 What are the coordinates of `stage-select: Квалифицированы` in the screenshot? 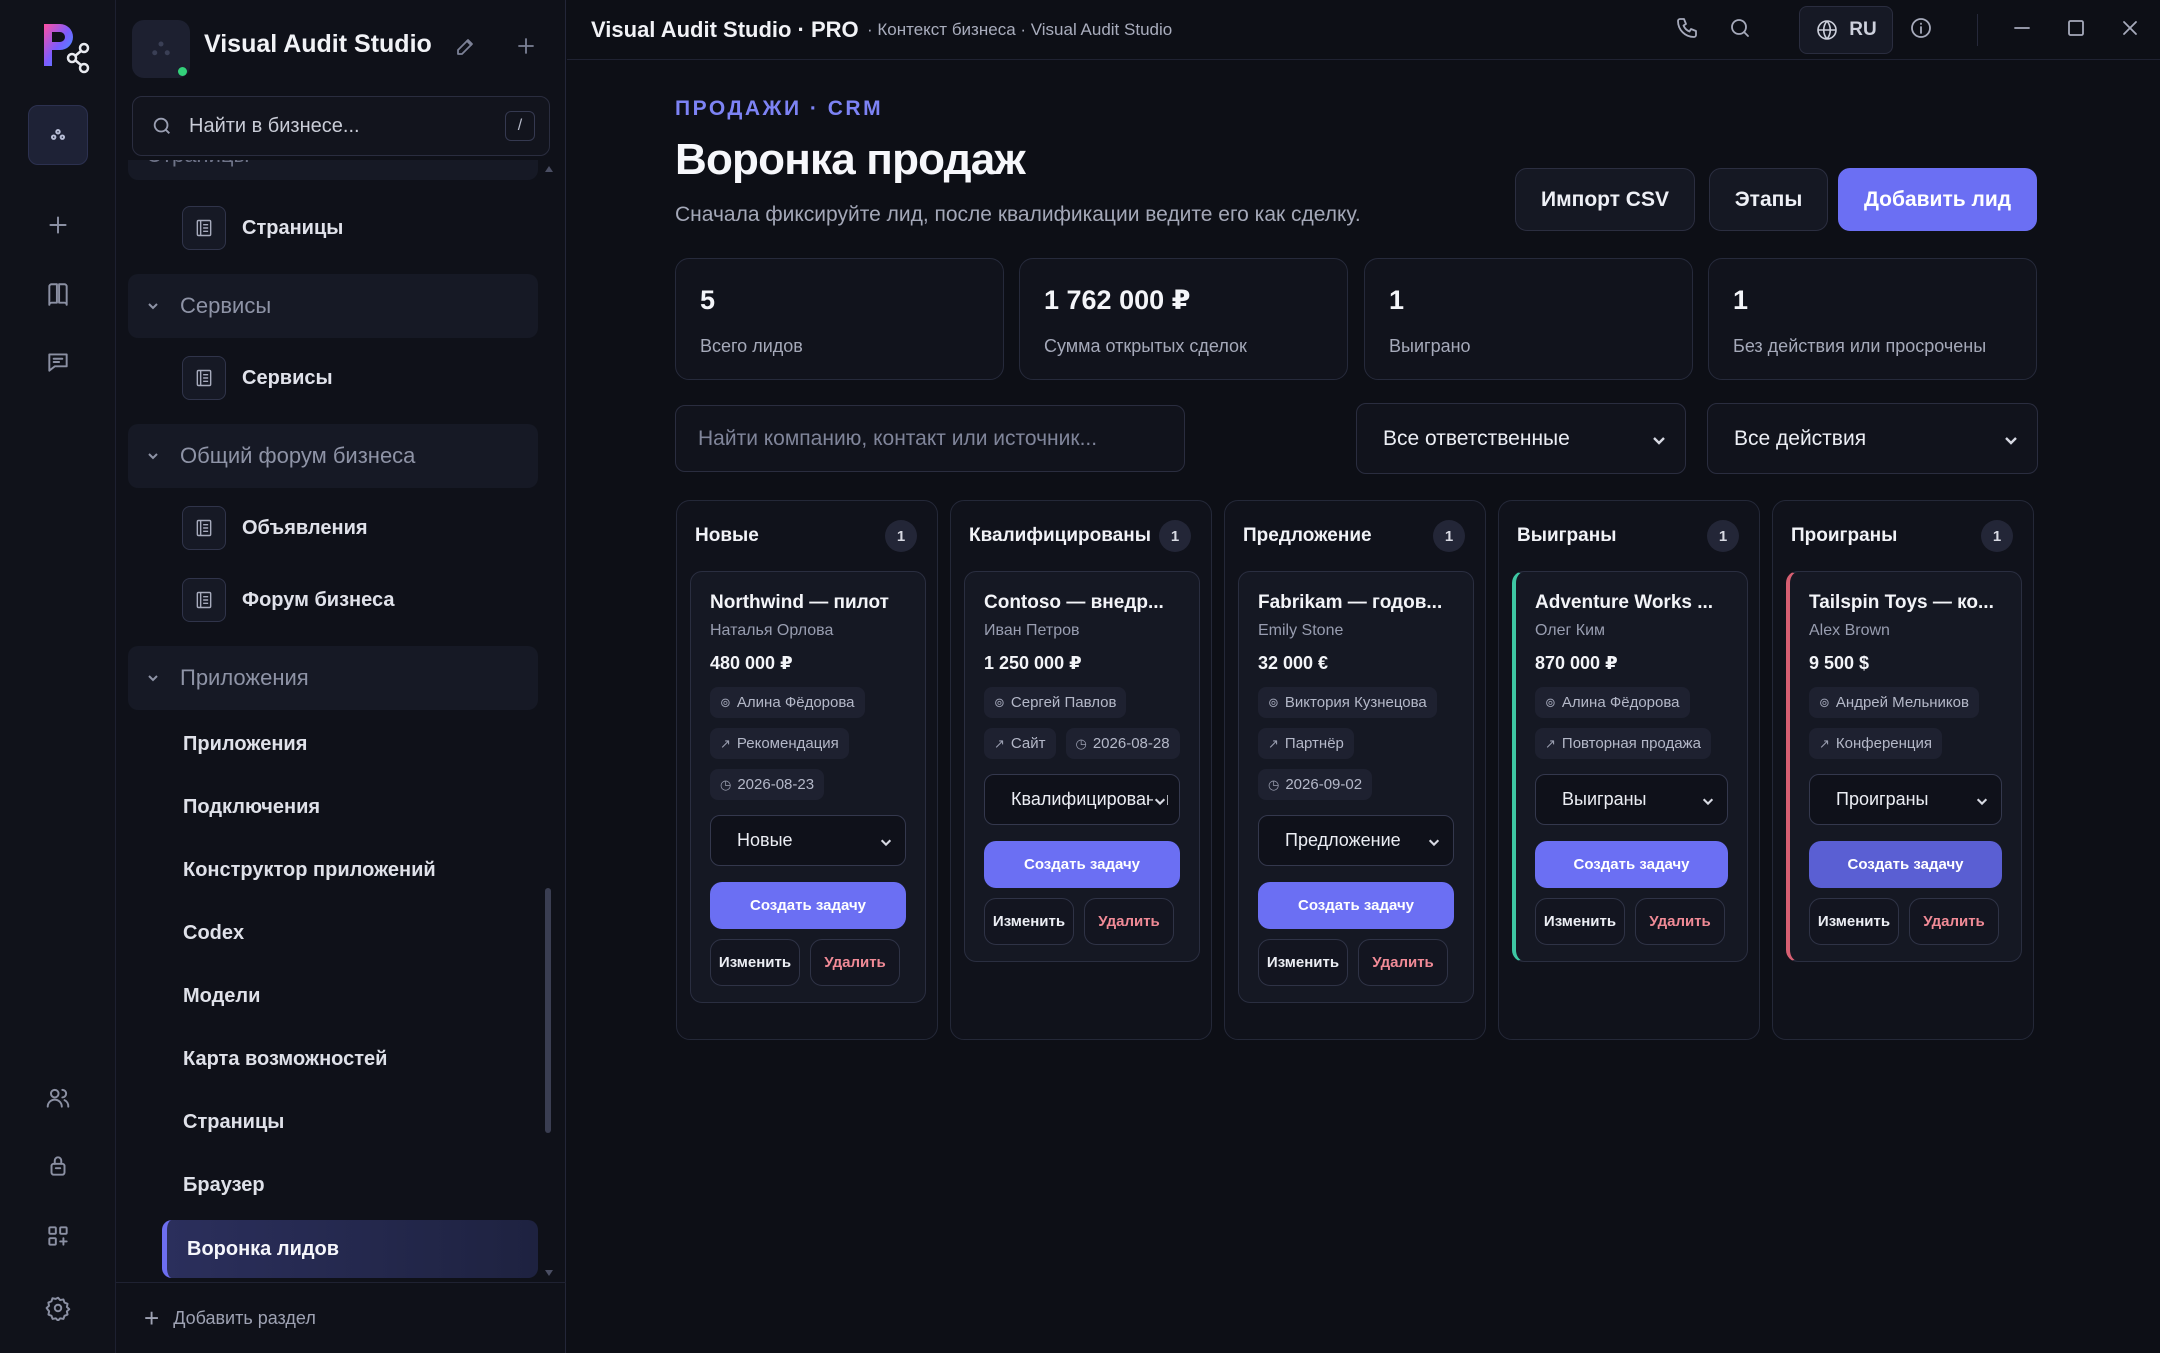 It's located at (1082, 799).